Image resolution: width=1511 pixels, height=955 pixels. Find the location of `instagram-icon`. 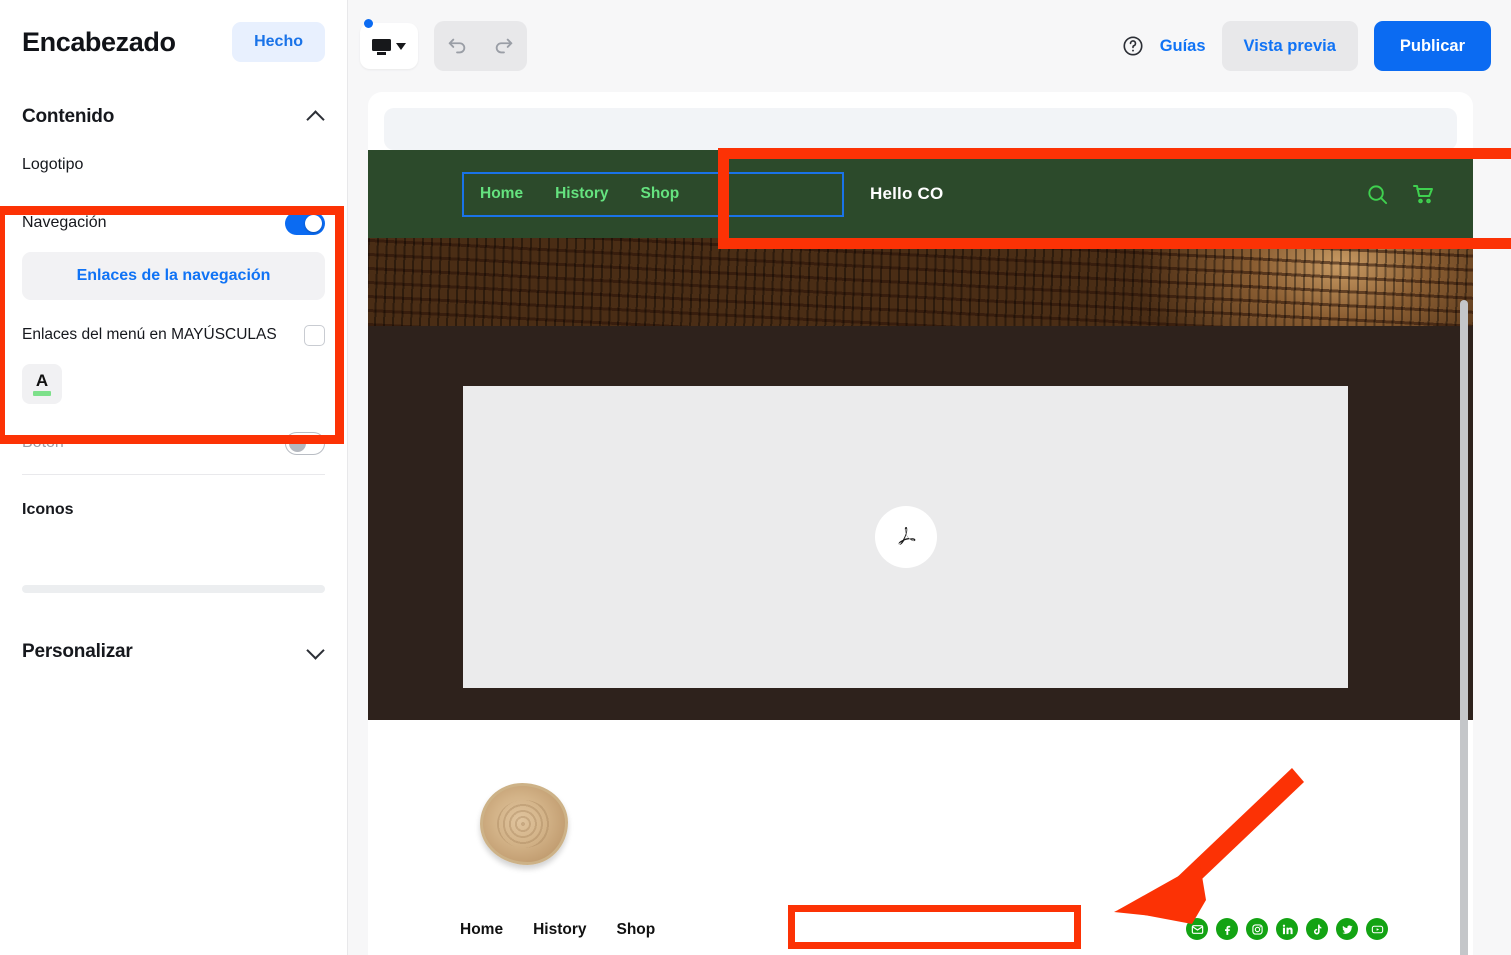

instagram-icon is located at coordinates (1257, 929).